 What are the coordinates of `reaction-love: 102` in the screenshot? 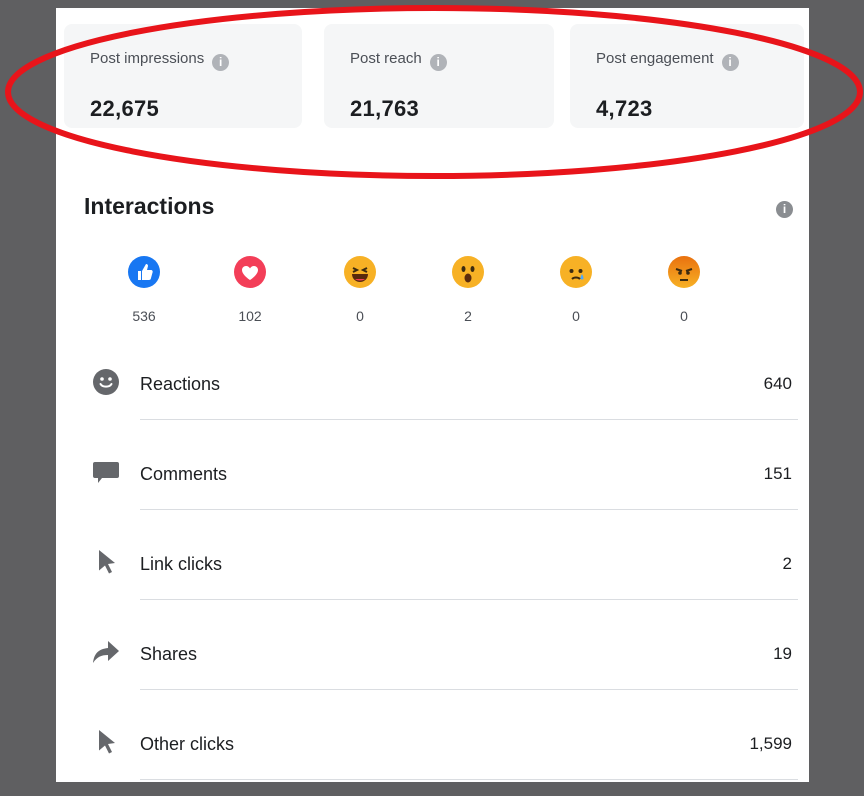 It's located at (250, 290).